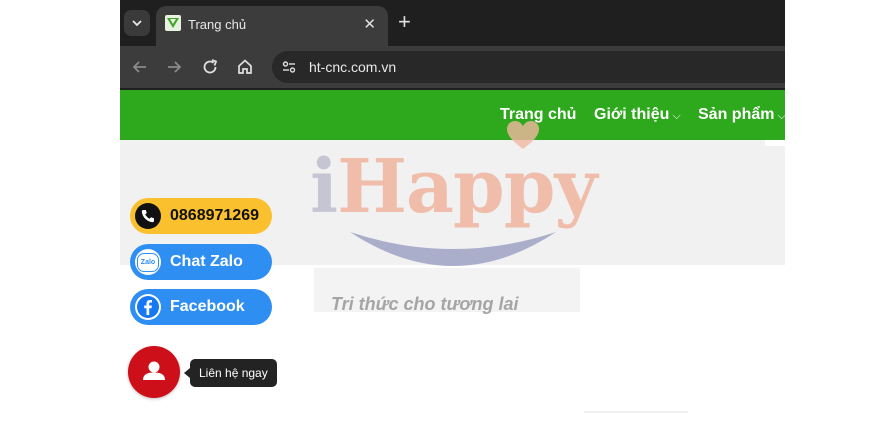  What do you see at coordinates (467, 187) in the screenshot?
I see `logo-text-happy: Happy` at bounding box center [467, 187].